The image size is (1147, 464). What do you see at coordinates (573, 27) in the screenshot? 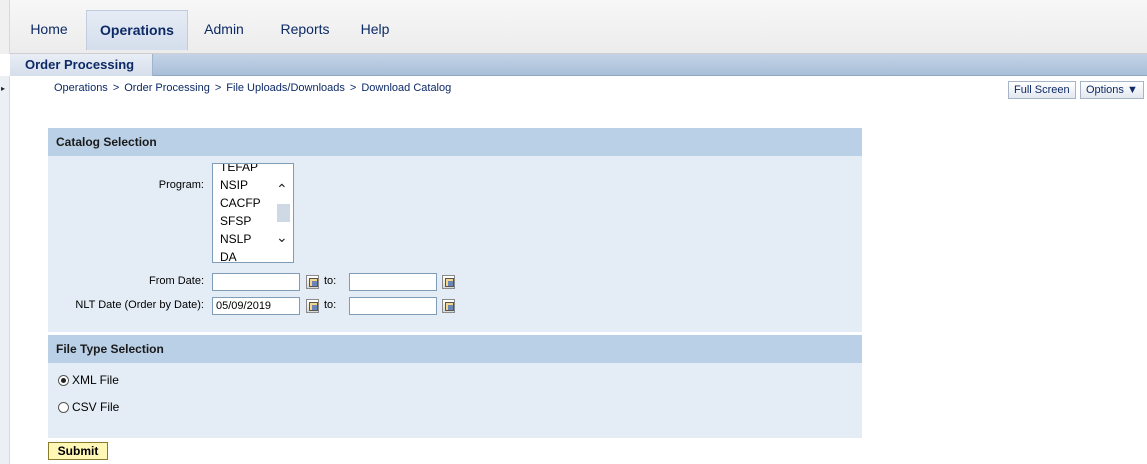
I see `top-navigation-bar: Home Operations Admin Reports Help` at bounding box center [573, 27].